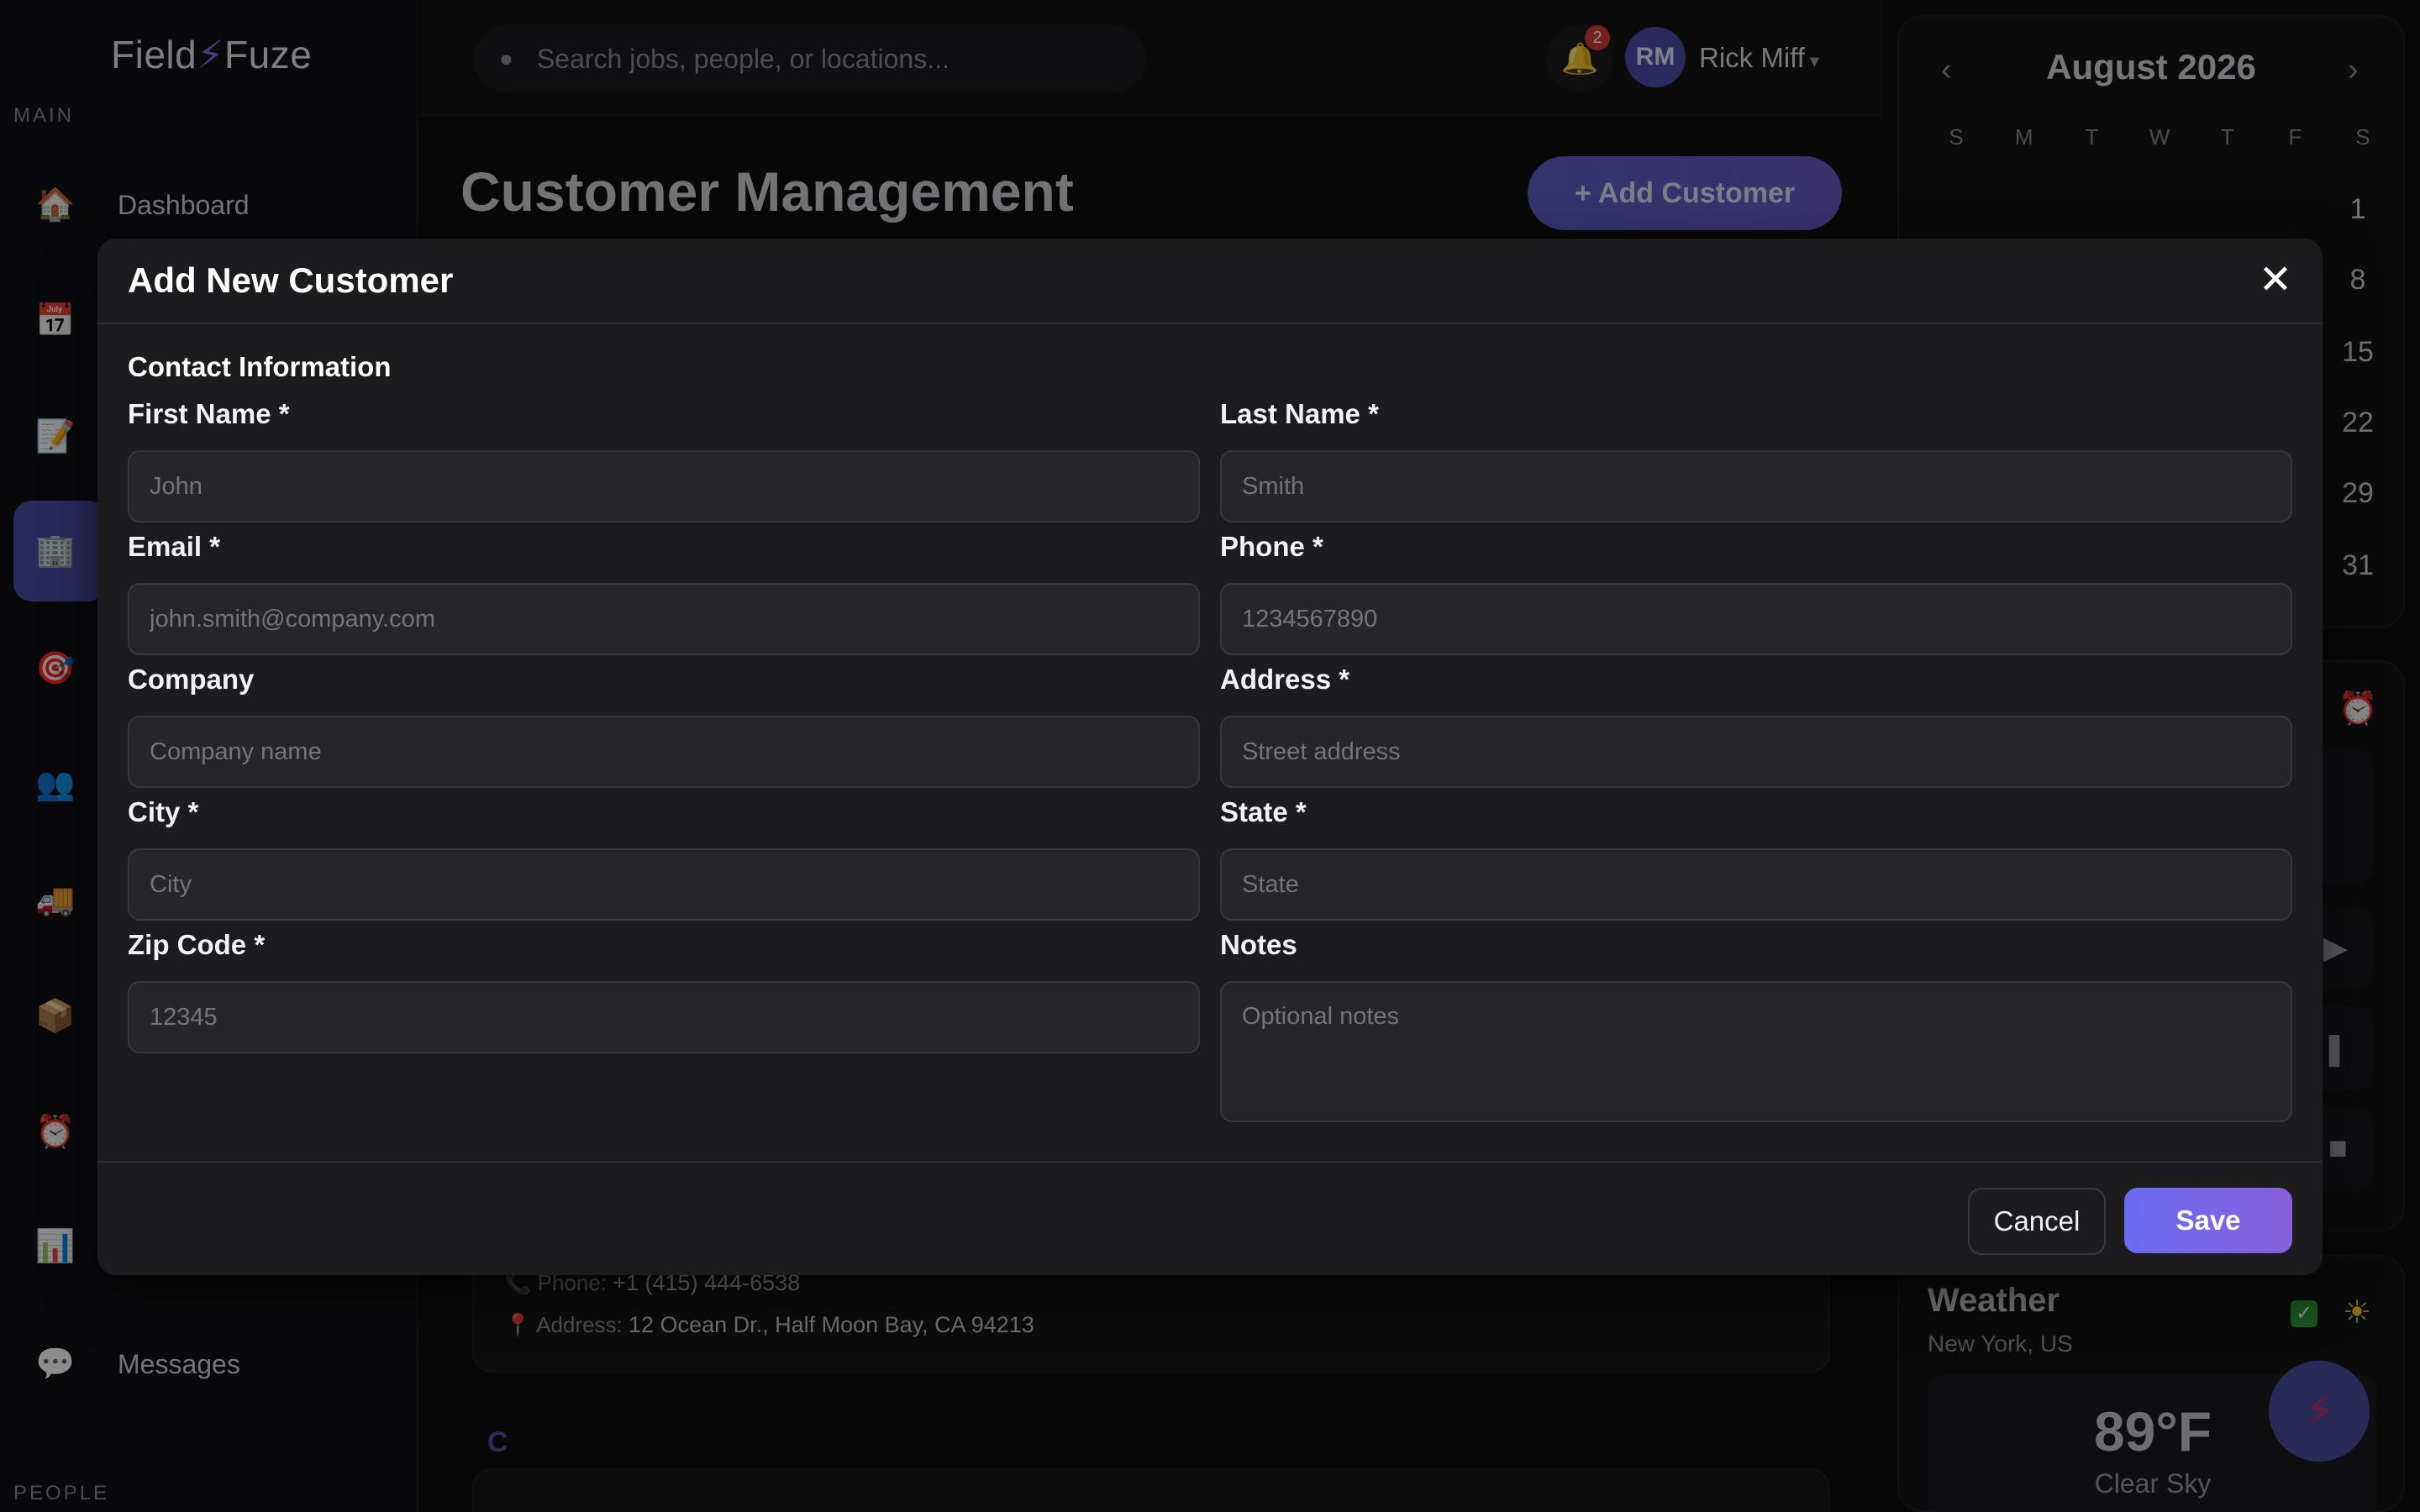 The height and width of the screenshot is (1512, 2420). What do you see at coordinates (2208, 1220) in the screenshot?
I see `save-button: Save` at bounding box center [2208, 1220].